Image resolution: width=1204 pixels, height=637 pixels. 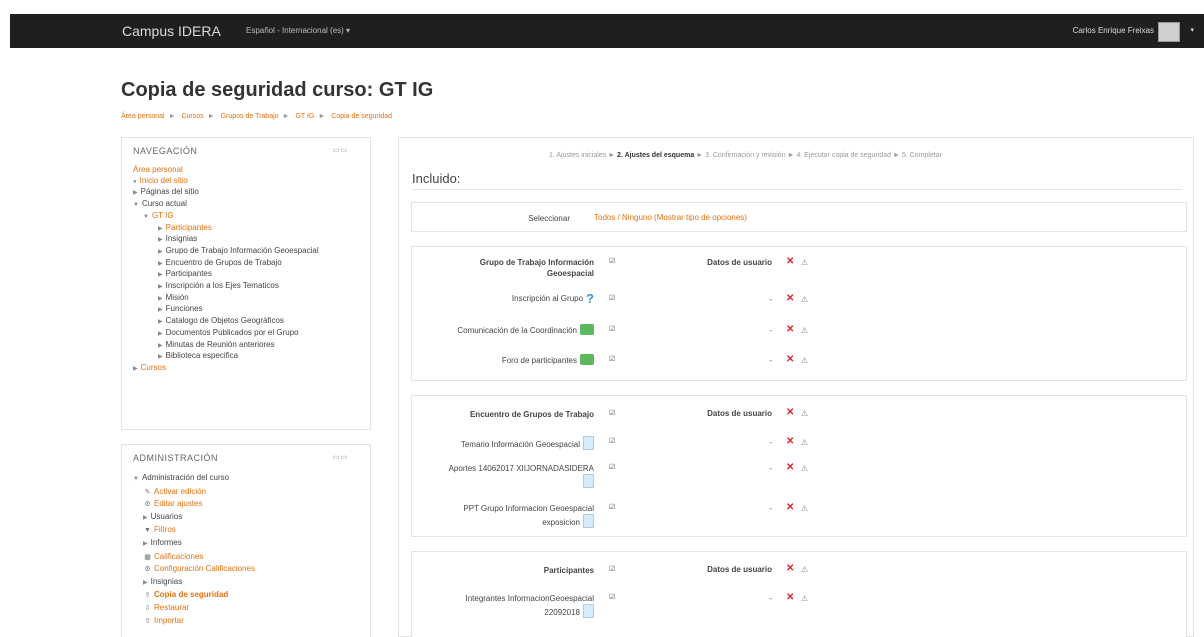 I want to click on nav-item-gt-ig: GT IG, so click(x=163, y=215).